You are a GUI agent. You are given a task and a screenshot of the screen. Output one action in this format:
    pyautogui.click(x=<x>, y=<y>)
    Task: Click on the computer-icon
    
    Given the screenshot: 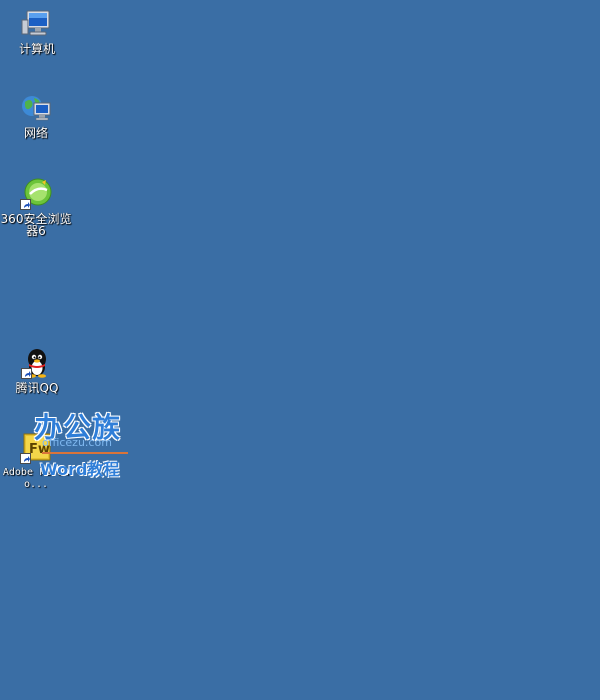 What is the action you would take?
    pyautogui.click(x=37, y=24)
    